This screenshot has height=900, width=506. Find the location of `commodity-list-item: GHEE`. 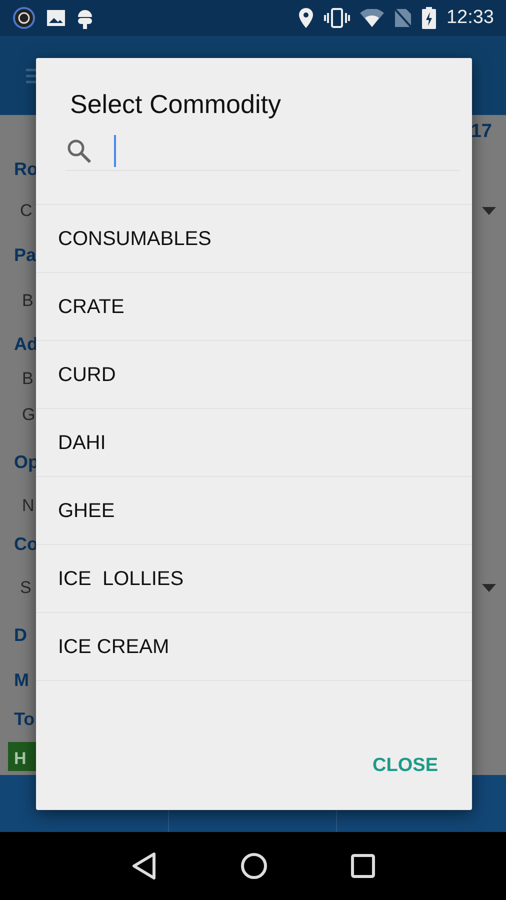

commodity-list-item: GHEE is located at coordinates (254, 511).